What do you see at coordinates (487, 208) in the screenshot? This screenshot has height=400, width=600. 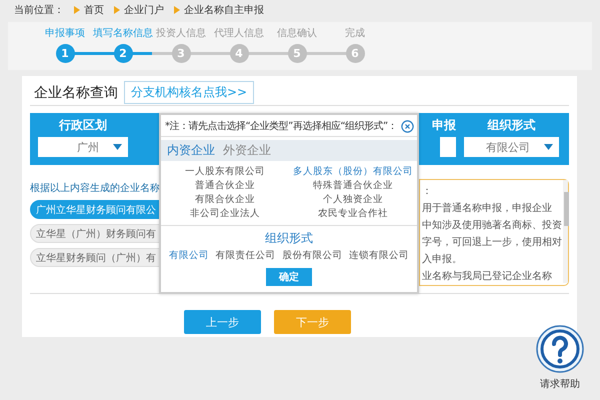 I see `notice-text: 用于普通名称申报，申报企业` at bounding box center [487, 208].